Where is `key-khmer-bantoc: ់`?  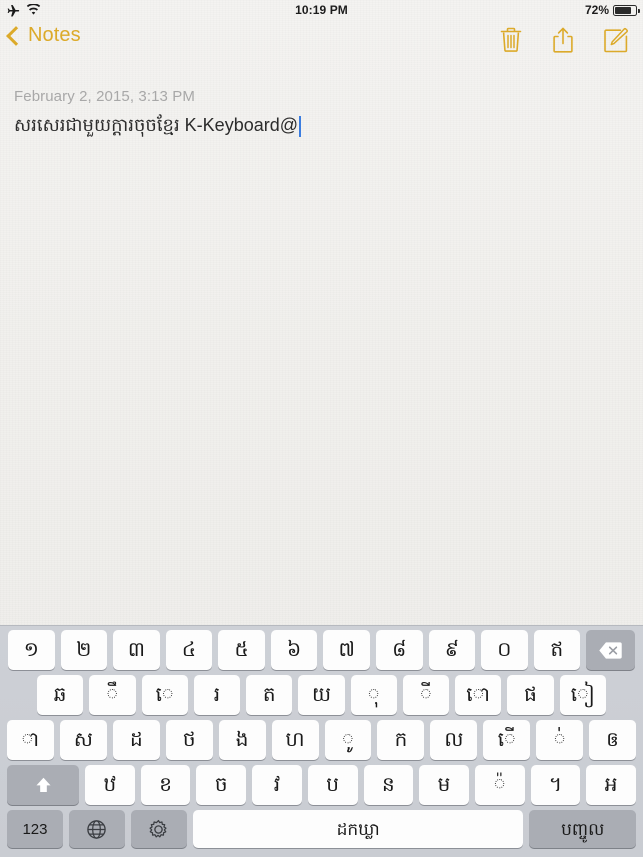
key-khmer-bantoc: ់ is located at coordinates (560, 740).